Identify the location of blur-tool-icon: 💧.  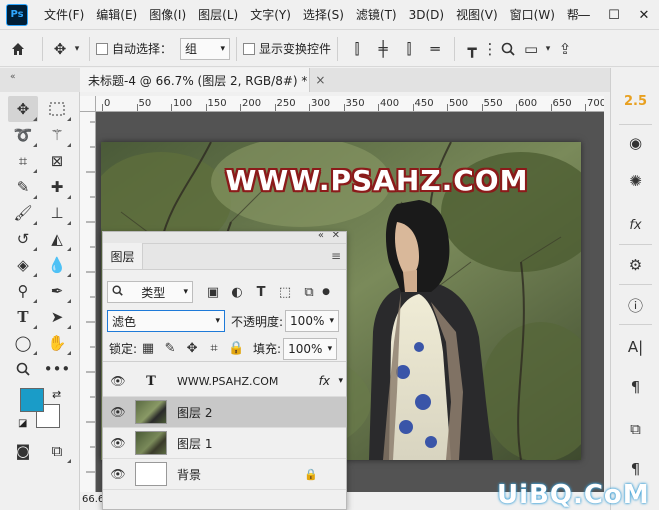
(57, 265).